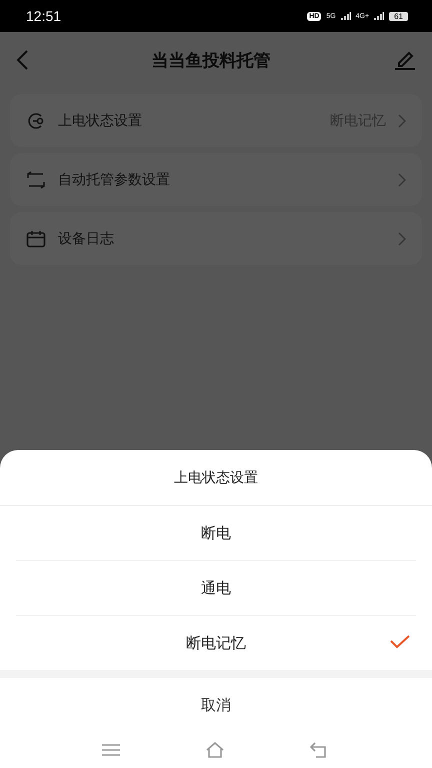  I want to click on page-title: 当当鱼投料托管, so click(211, 61).